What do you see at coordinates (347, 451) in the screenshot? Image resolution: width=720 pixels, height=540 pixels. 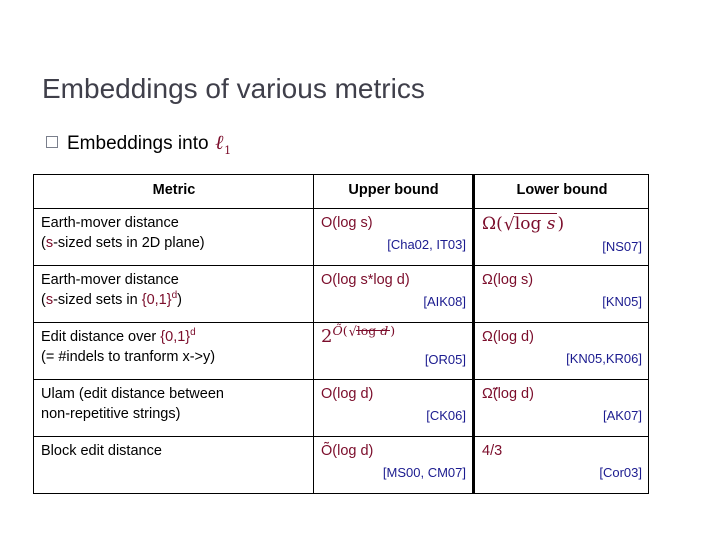 I see `upper-bound-value: Õ(log d)` at bounding box center [347, 451].